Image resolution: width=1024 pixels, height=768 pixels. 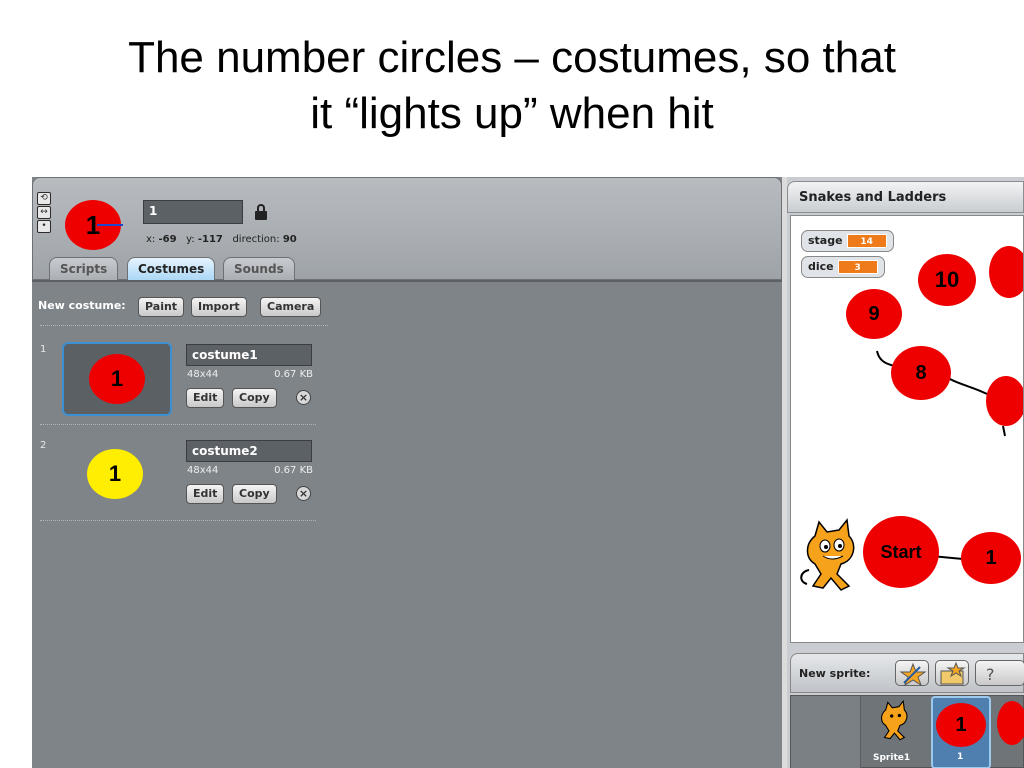 I want to click on slide-title-line-1: The number circles – costumes, so that, so click(x=512, y=57).